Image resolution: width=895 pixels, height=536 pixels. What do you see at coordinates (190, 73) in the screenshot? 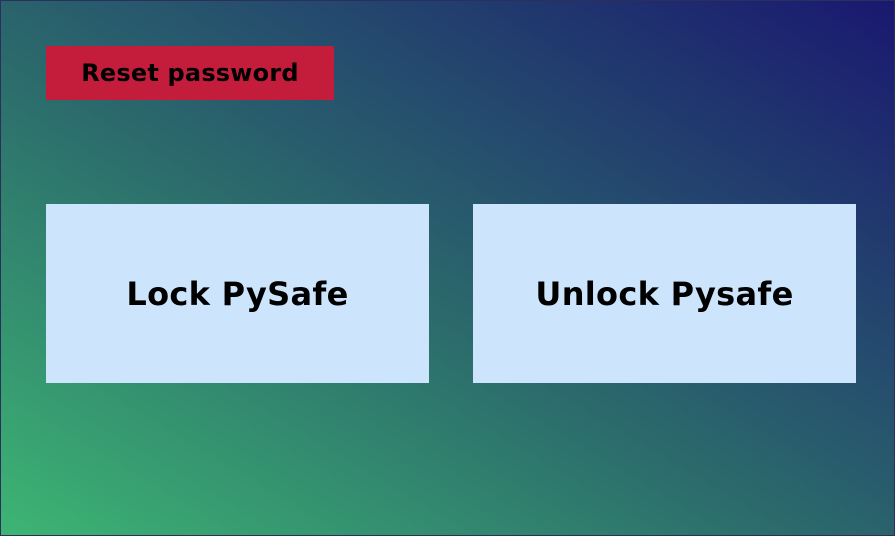
I see `reset-password-button: Reset password` at bounding box center [190, 73].